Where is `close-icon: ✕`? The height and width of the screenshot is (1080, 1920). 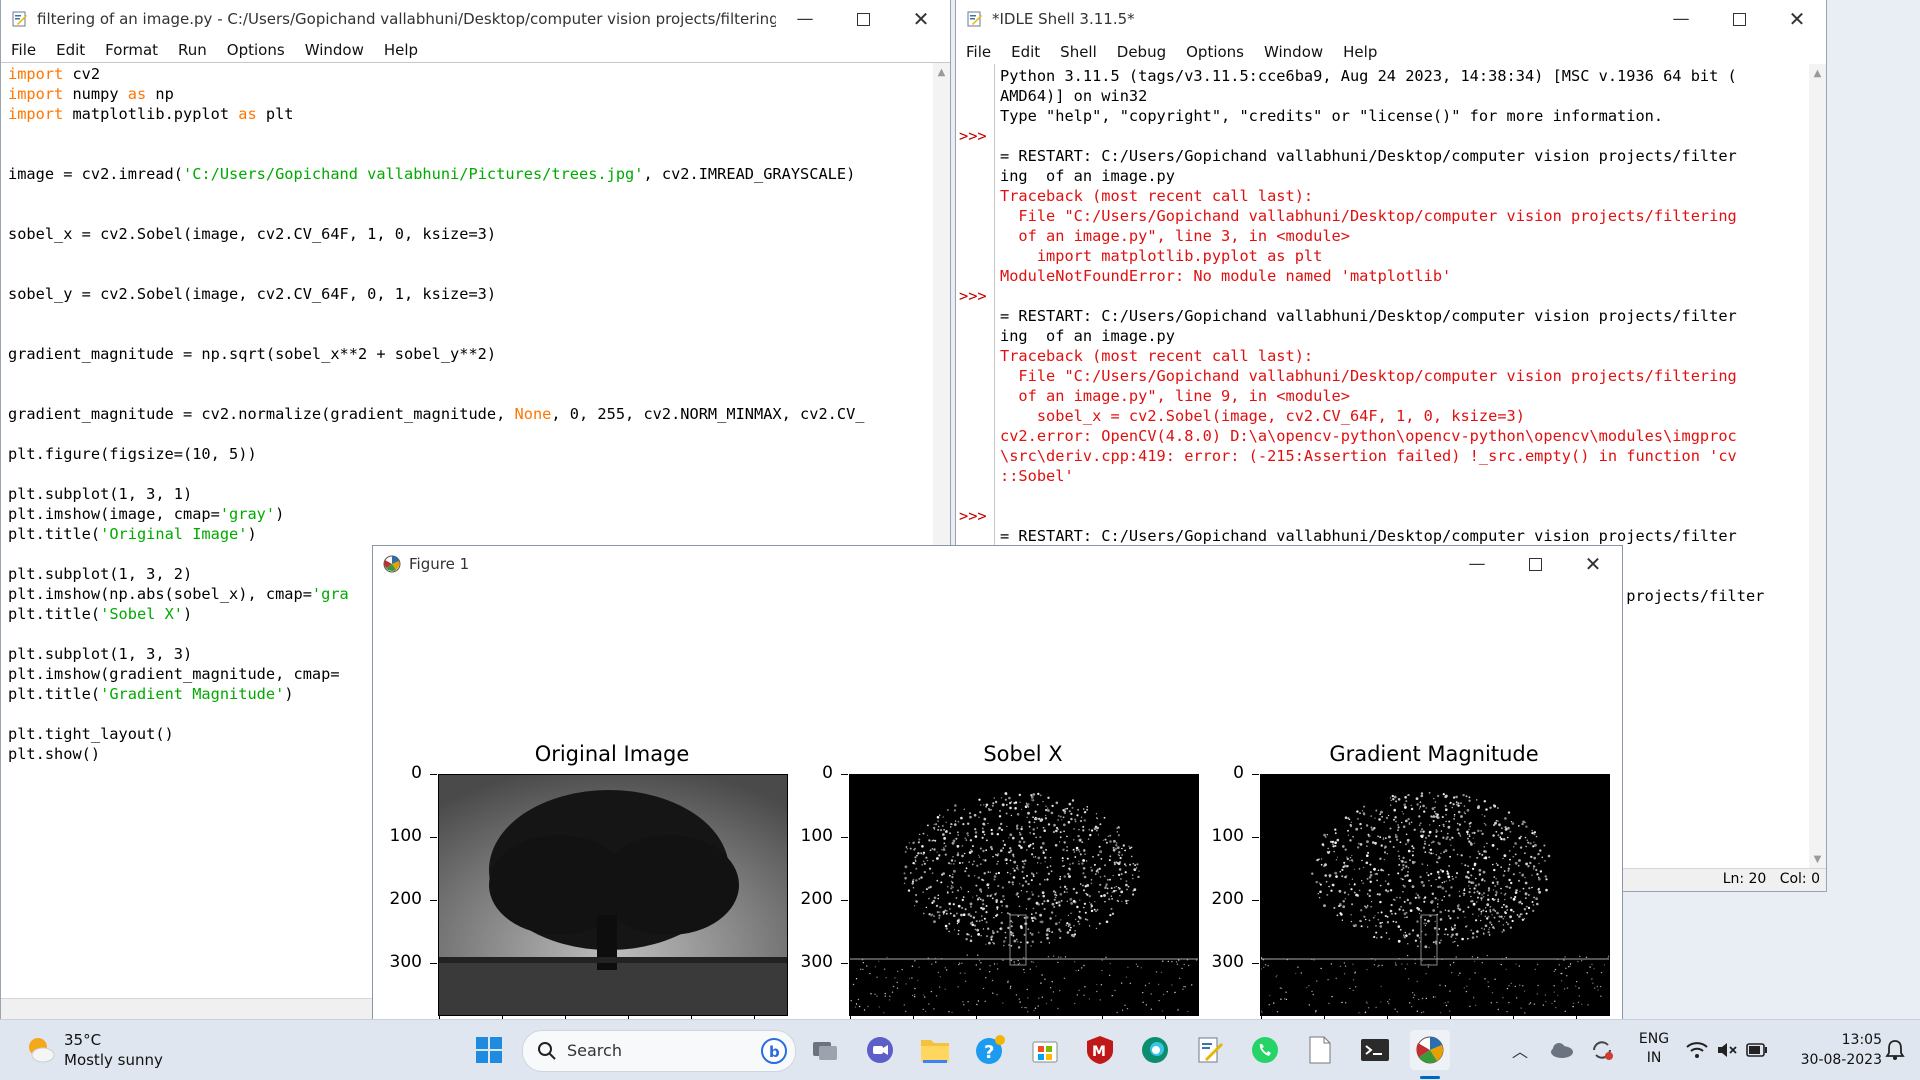 close-icon: ✕ is located at coordinates (921, 19).